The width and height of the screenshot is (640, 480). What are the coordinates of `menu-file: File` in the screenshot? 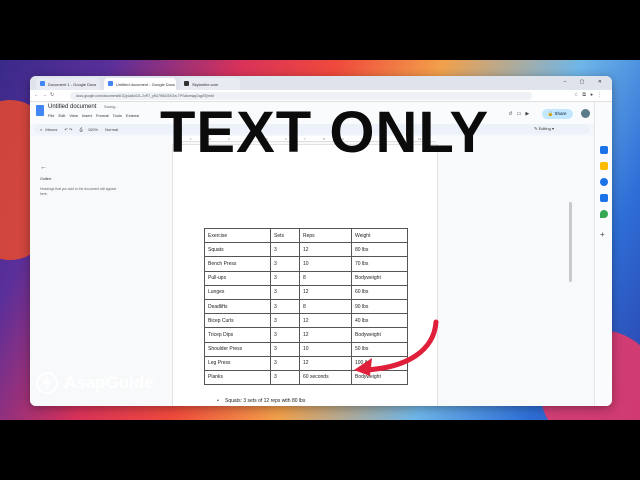 It's located at (51, 115).